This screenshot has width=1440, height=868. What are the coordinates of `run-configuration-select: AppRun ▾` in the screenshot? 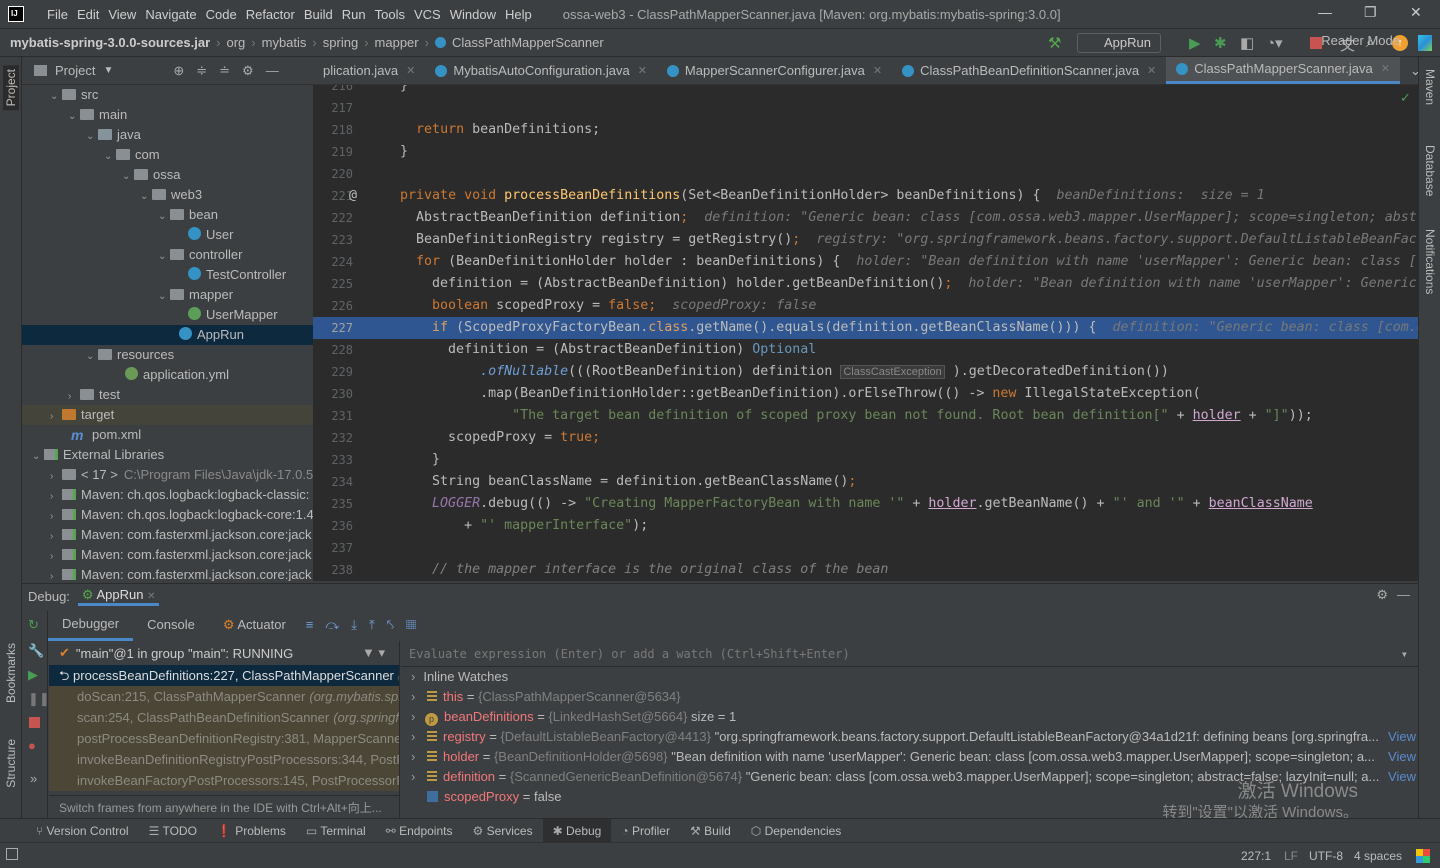 It's located at (1119, 50).